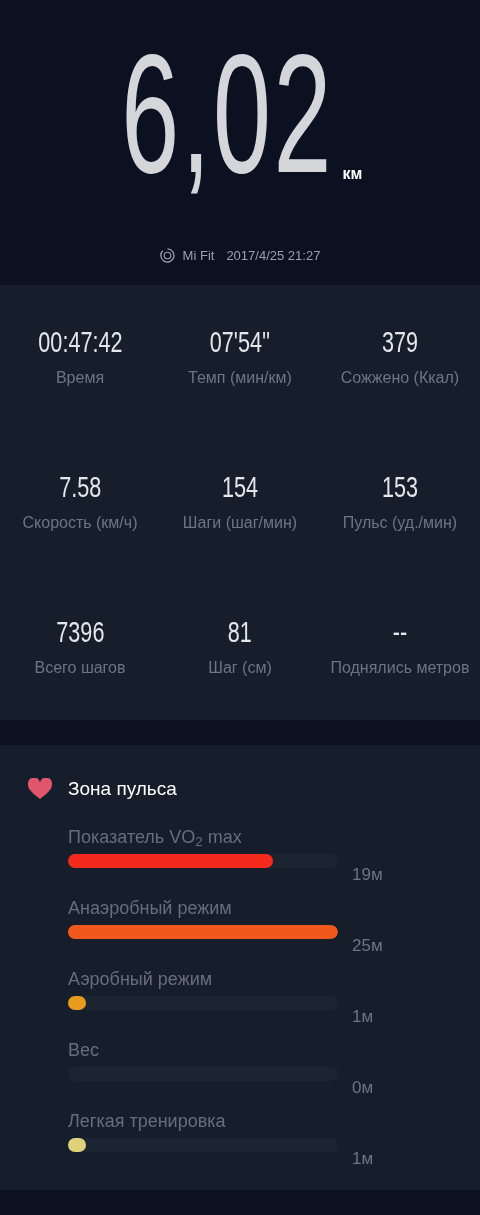  I want to click on stat-label: Время, so click(80, 378).